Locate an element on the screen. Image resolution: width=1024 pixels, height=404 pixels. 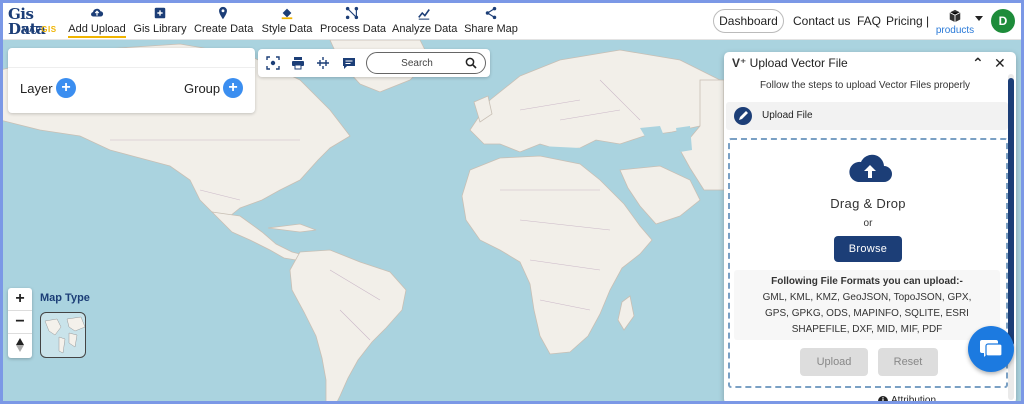
pencil-icon is located at coordinates (743, 116).